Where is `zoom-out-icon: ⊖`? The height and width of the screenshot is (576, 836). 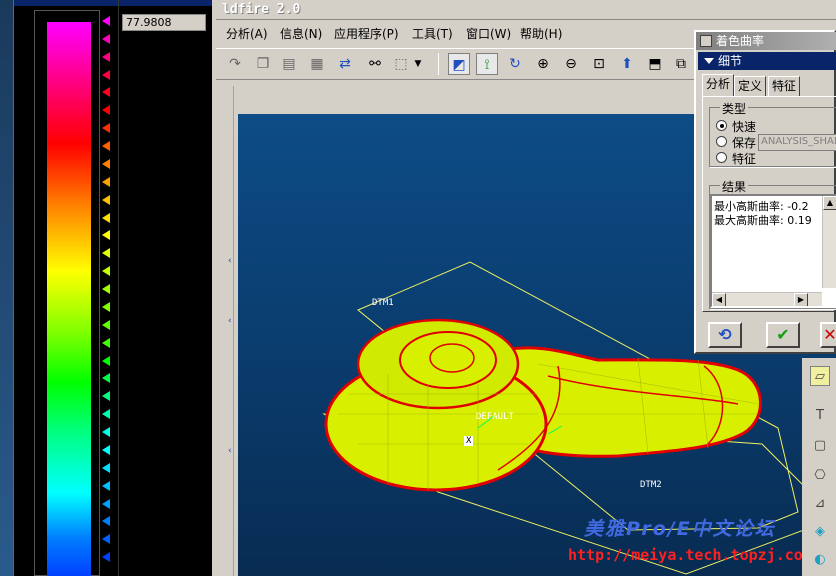 zoom-out-icon: ⊖ is located at coordinates (571, 64).